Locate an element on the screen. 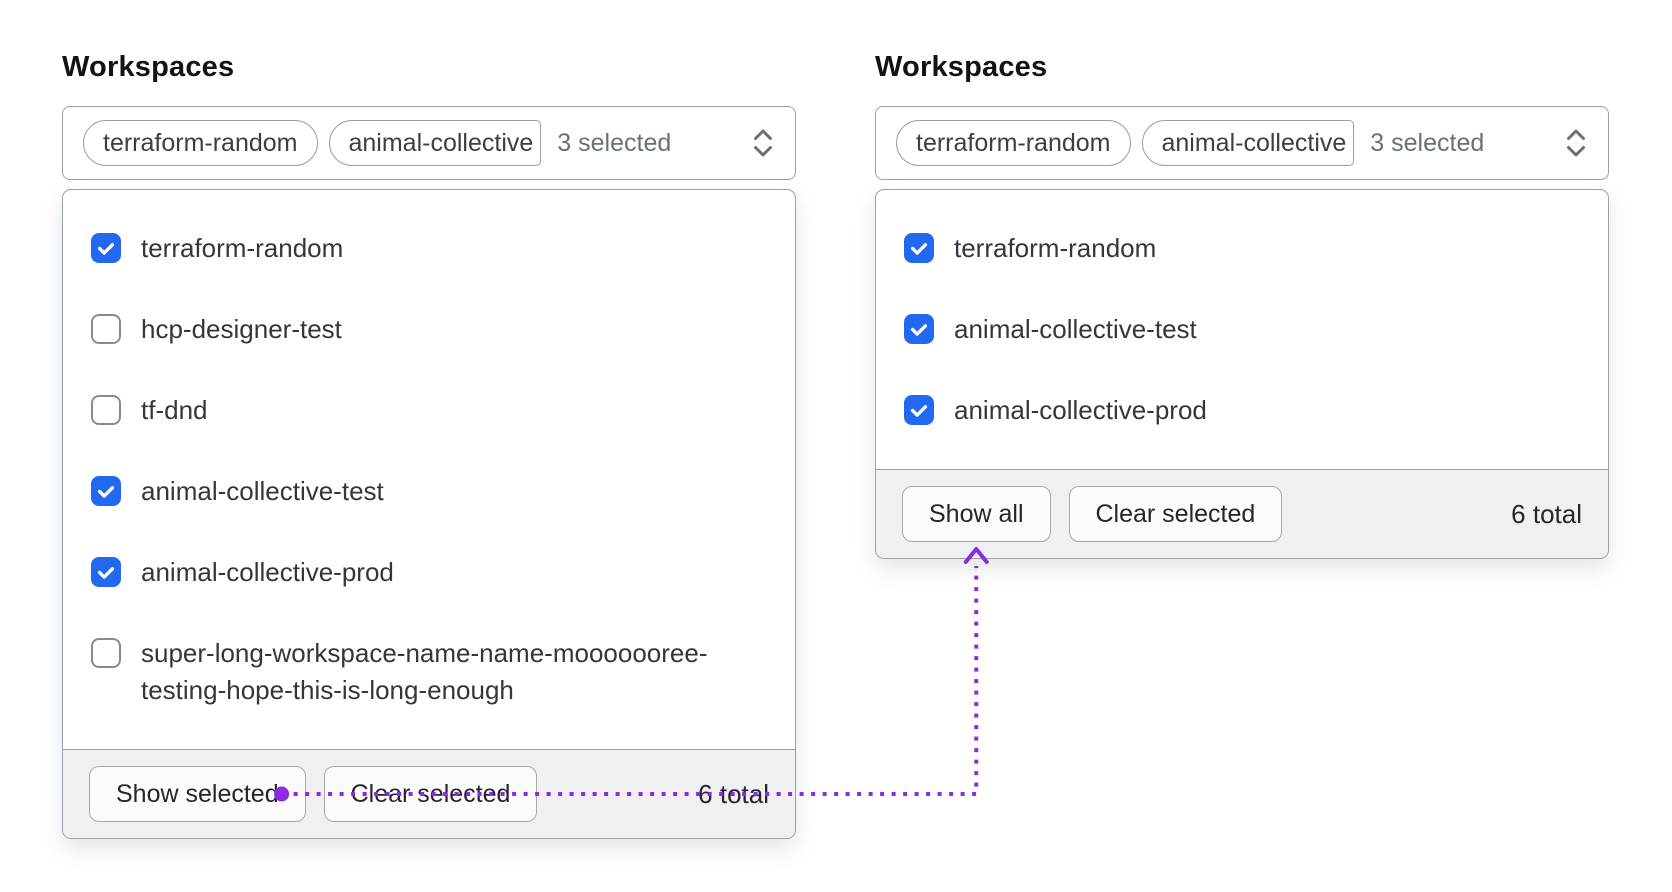 This screenshot has height=892, width=1672. show-all-button: Show all is located at coordinates (976, 514).